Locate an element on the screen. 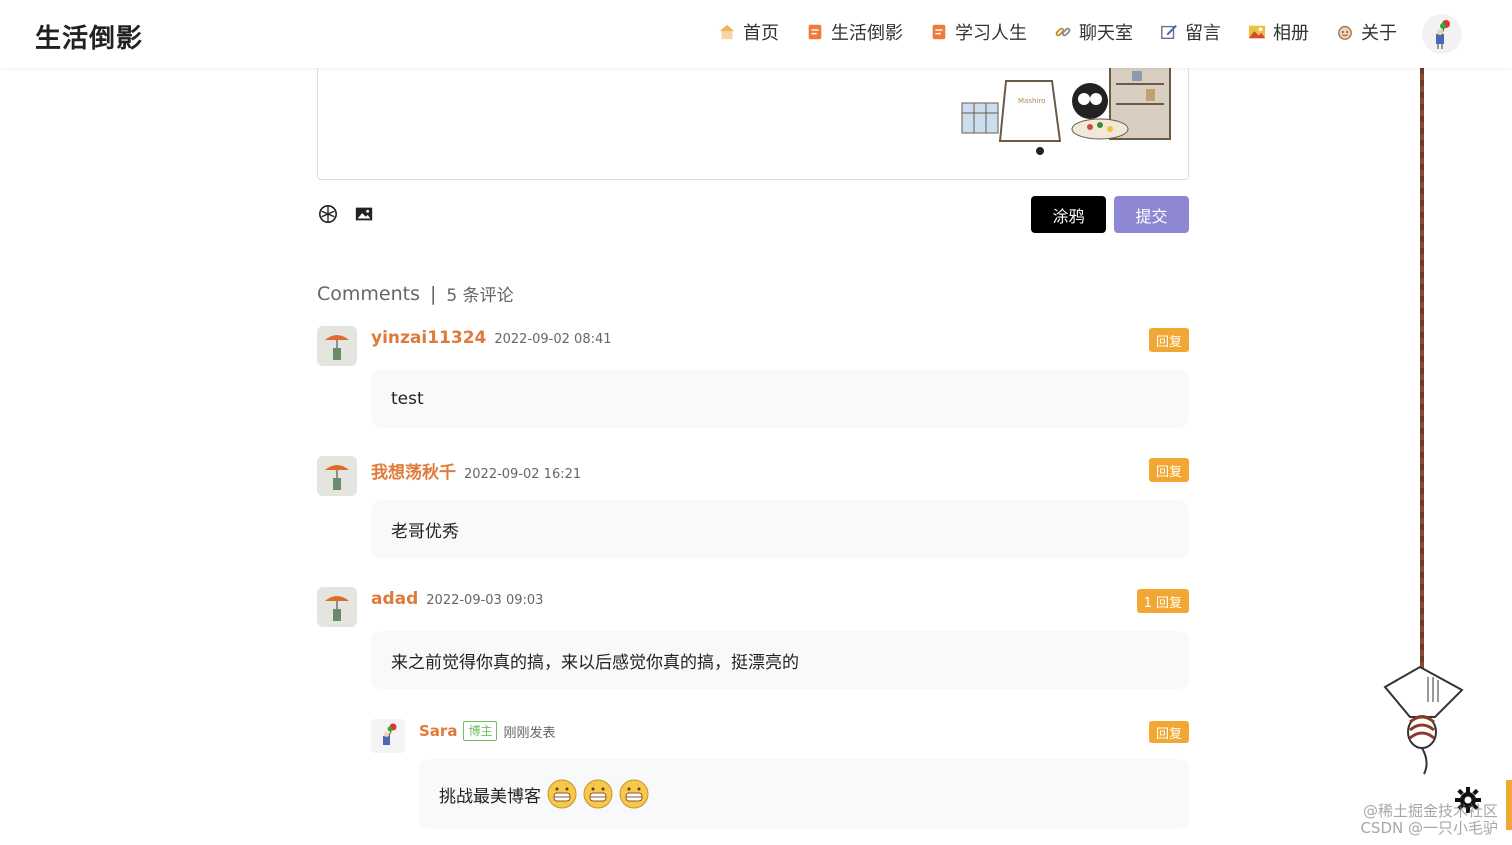 The image size is (1512, 845). link-icon is located at coordinates (1063, 32).